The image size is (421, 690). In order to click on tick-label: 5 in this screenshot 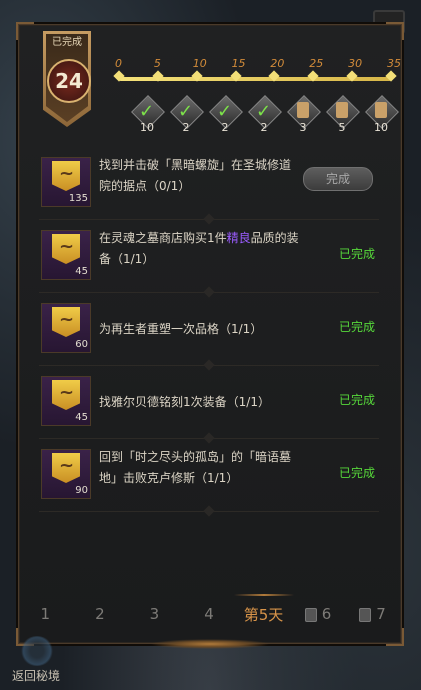, I will do `click(157, 63)`.